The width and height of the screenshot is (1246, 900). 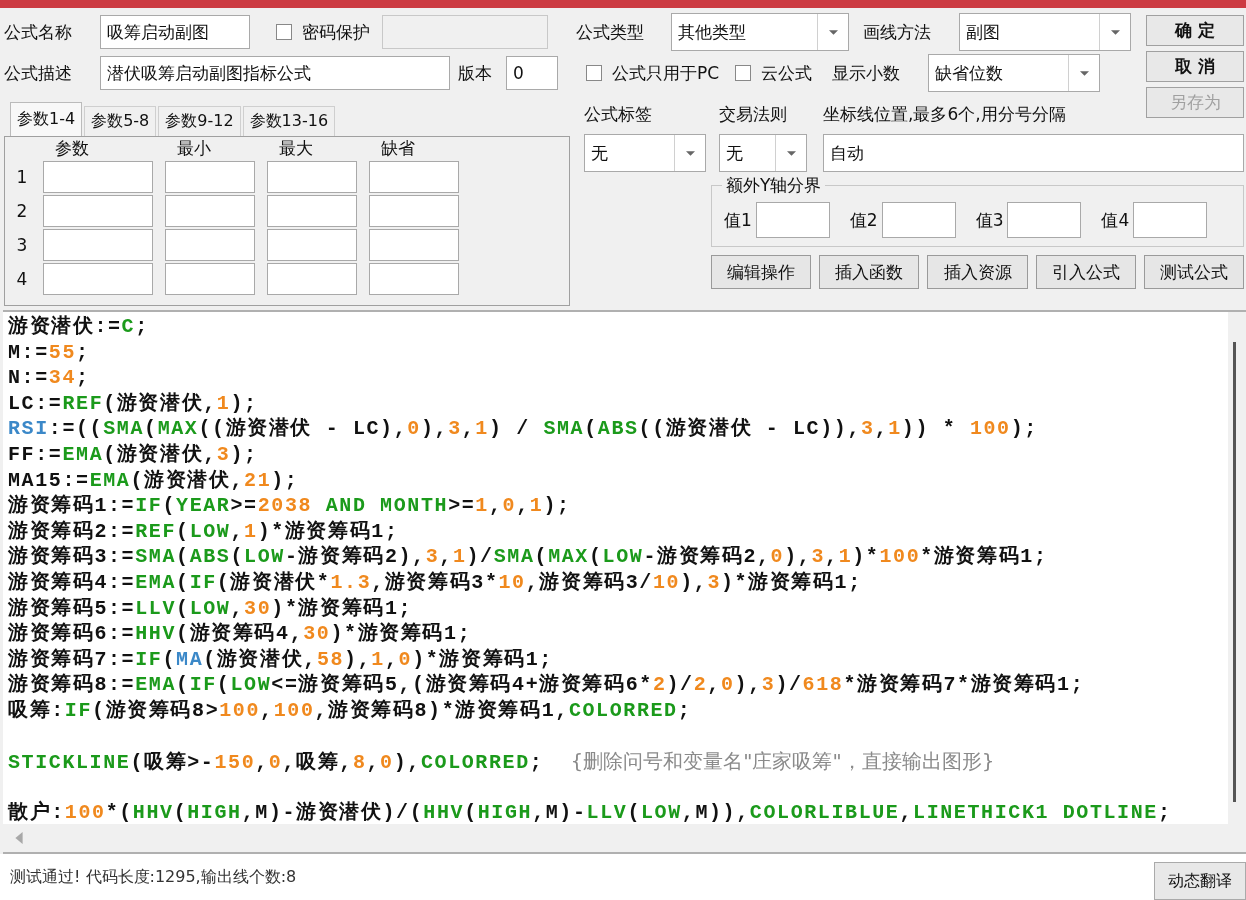 I want to click on field-label: 交易法则, so click(x=753, y=114).